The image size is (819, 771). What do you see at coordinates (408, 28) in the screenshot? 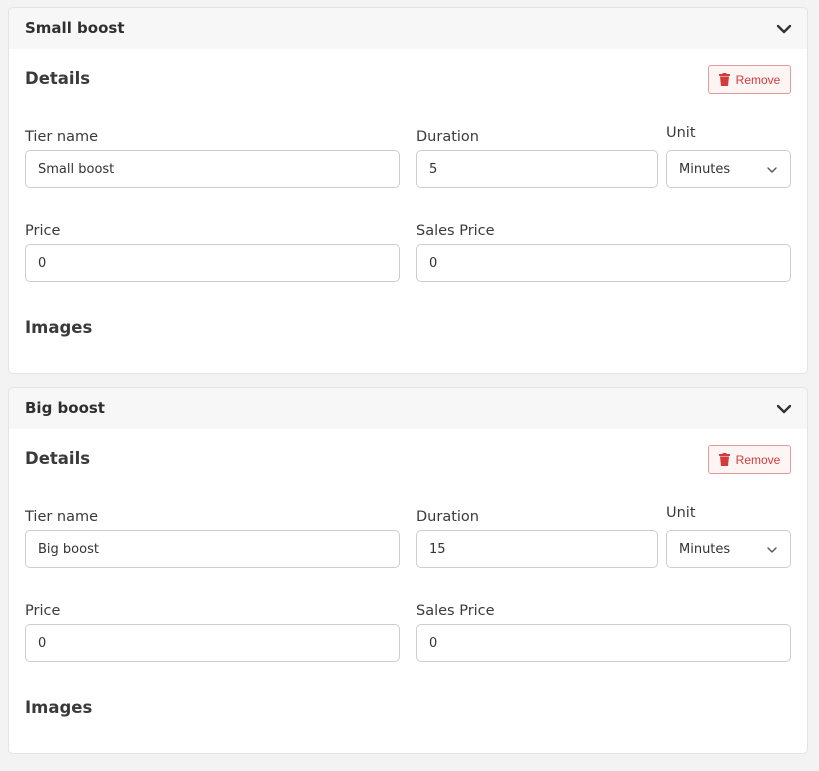
I see `tier-header: Small boost` at bounding box center [408, 28].